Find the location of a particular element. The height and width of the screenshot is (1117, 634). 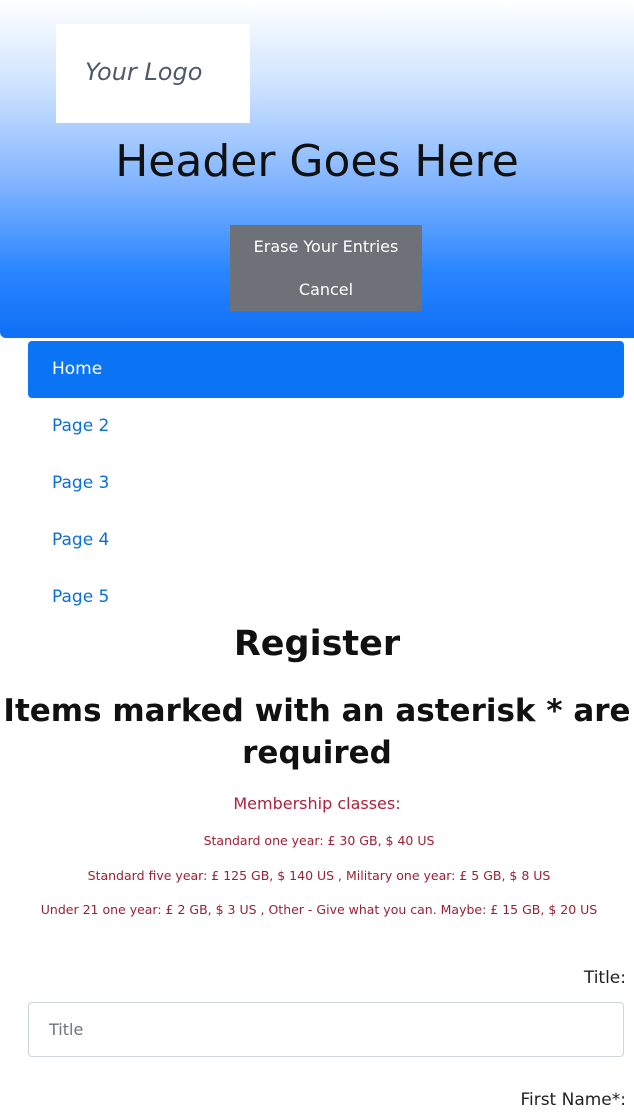

erase-entries-button: Erase Your Entries is located at coordinates (326, 246).